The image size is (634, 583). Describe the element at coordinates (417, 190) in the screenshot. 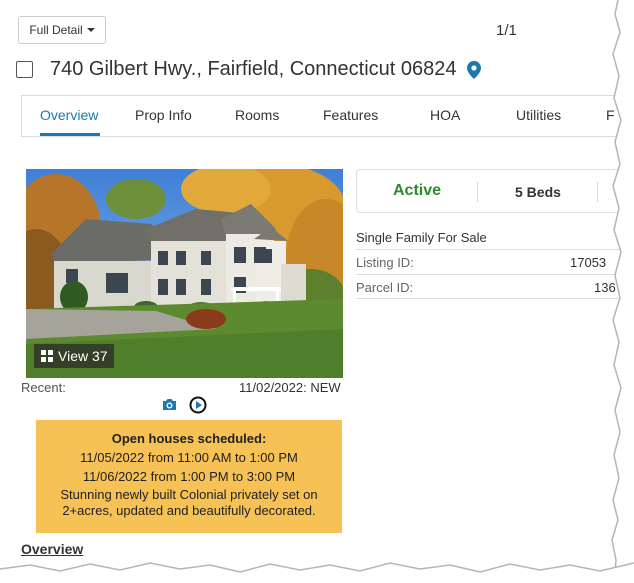

I see `status-badge: Active` at that location.